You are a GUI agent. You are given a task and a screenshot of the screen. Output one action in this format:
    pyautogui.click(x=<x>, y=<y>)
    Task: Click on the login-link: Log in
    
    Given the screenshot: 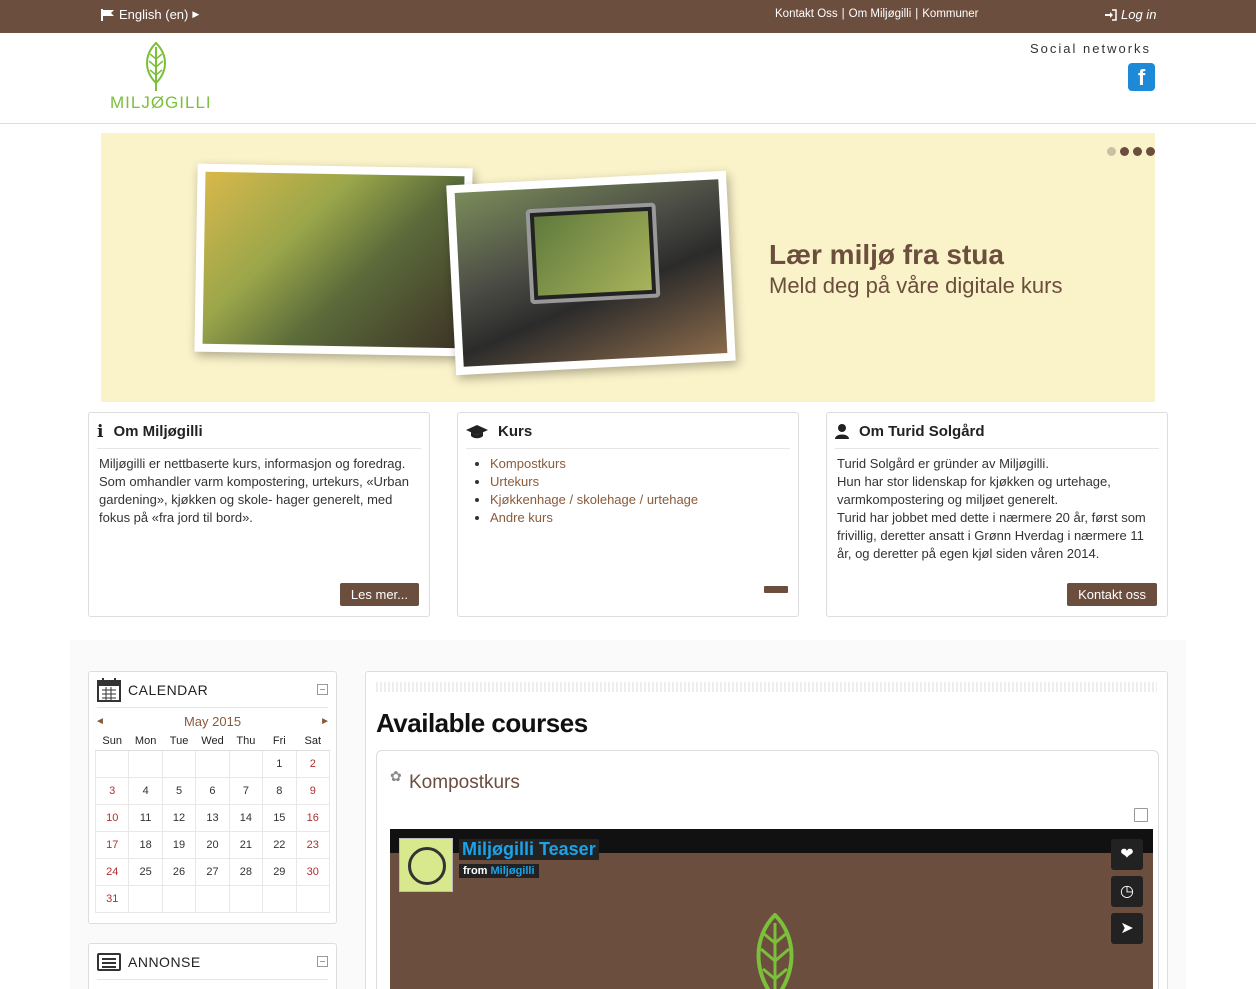 What is the action you would take?
    pyautogui.click(x=1130, y=14)
    